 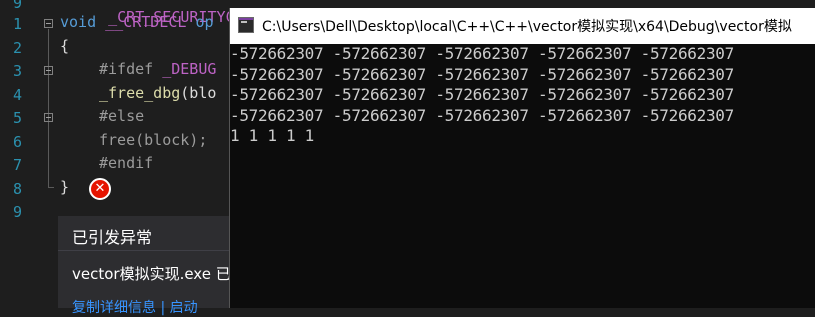 What do you see at coordinates (171, 140) in the screenshot?
I see `free-args: (block);` at bounding box center [171, 140].